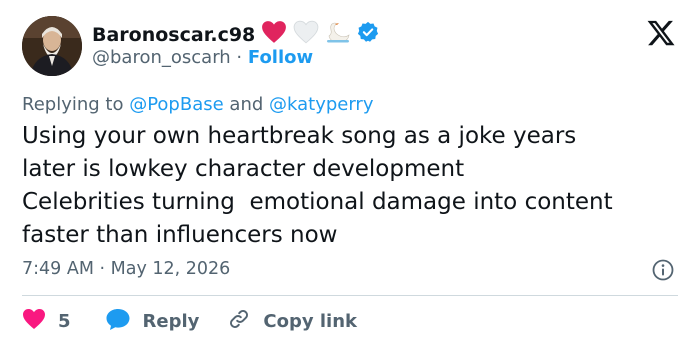  Describe the element at coordinates (239, 321) in the screenshot. I see `link-icon` at that location.